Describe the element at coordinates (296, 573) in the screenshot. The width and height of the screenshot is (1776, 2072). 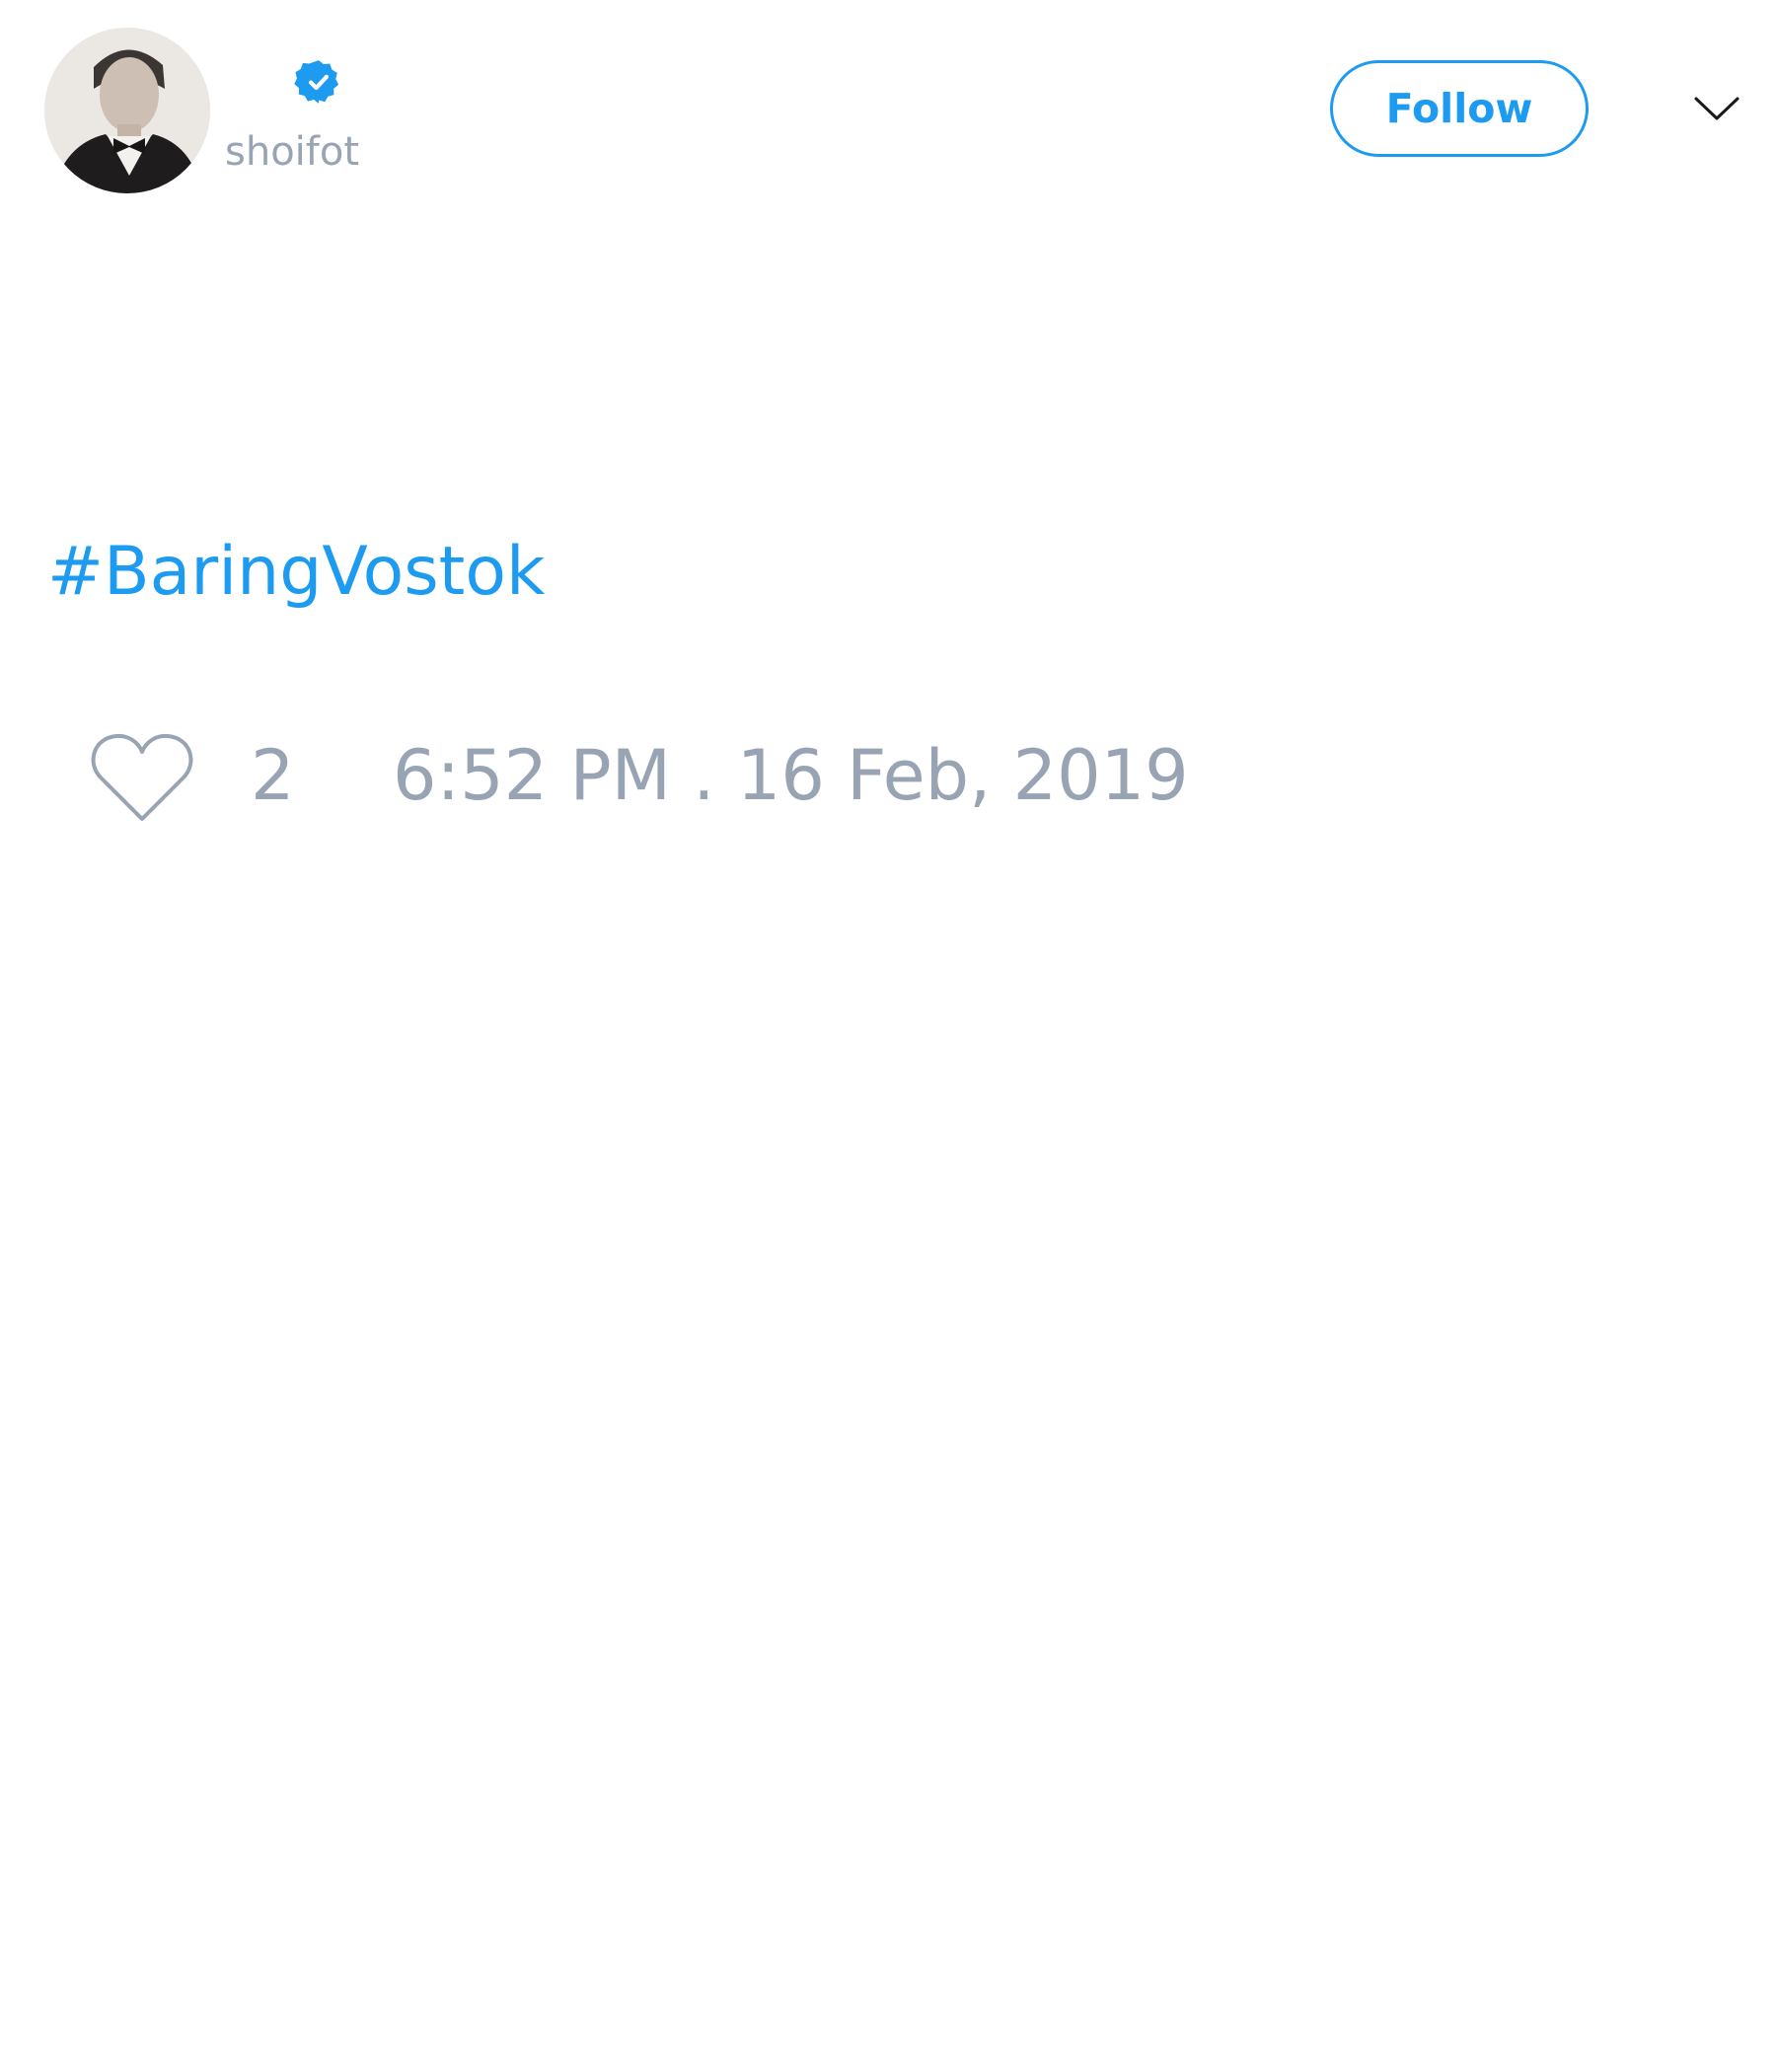
I see `tweet-hashtag-link: #BaringVostok` at that location.